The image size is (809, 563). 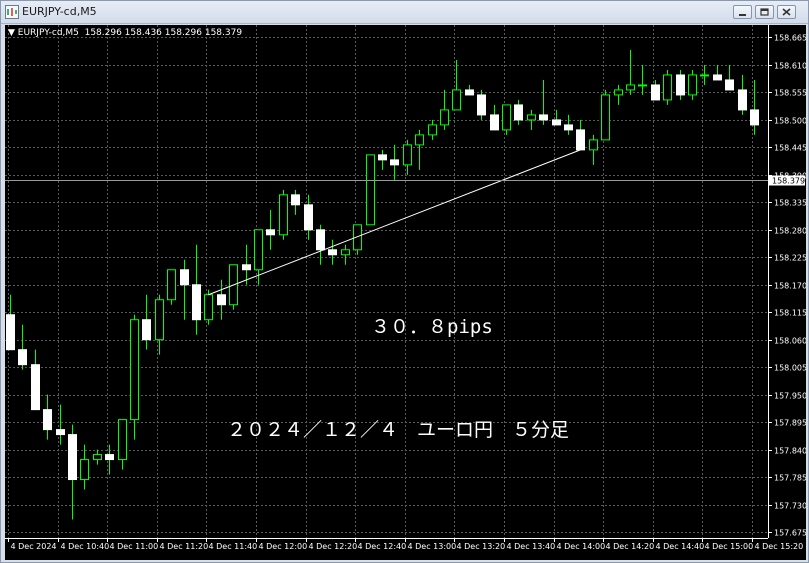 I want to click on x-tick-label: 4 Dec 14:20, so click(x=630, y=546).